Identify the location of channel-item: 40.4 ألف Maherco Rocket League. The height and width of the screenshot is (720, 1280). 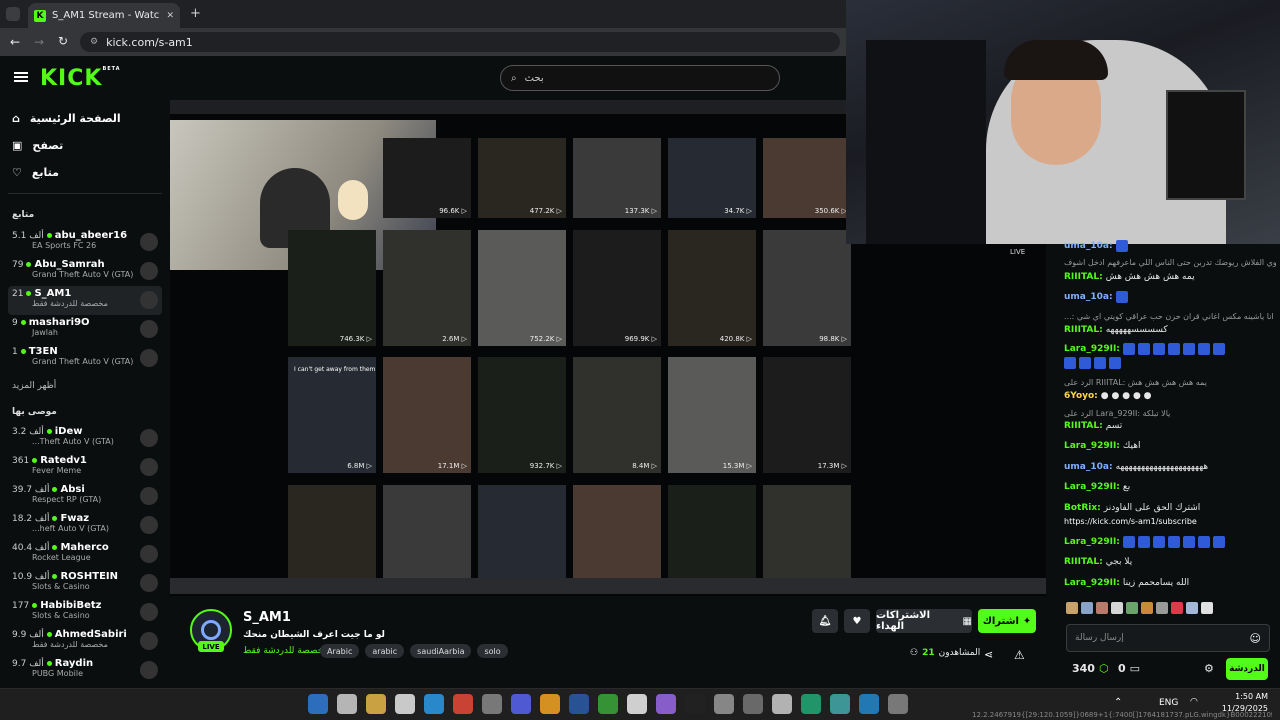
(85, 554).